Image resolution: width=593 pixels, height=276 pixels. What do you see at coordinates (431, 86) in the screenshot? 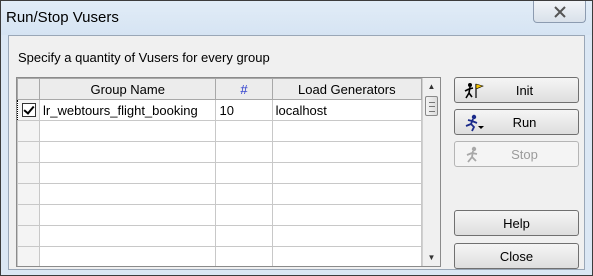
I see `scroll-up-arrow-icon: ▲` at bounding box center [431, 86].